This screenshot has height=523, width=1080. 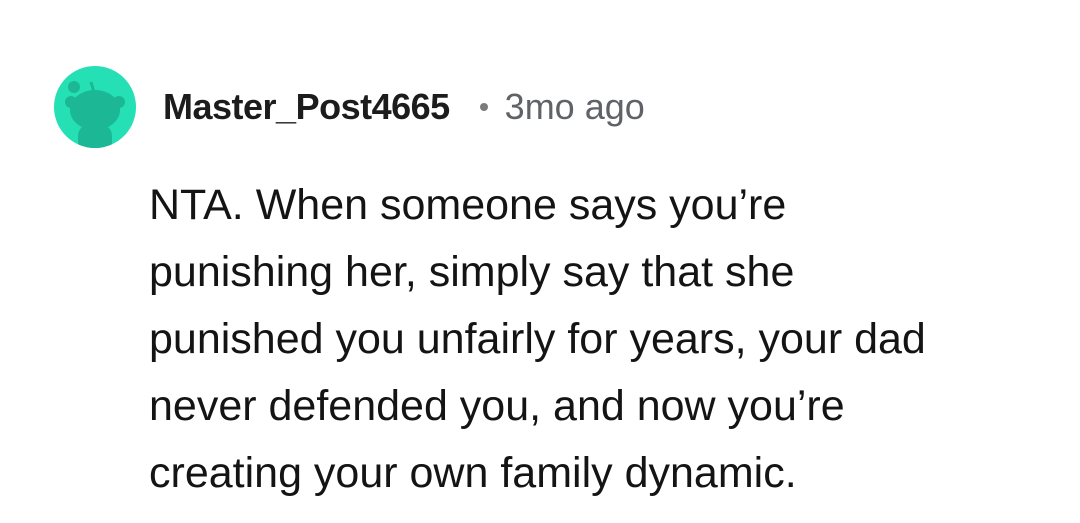 I want to click on reddit-snoo-avatar-icon, so click(x=95, y=107).